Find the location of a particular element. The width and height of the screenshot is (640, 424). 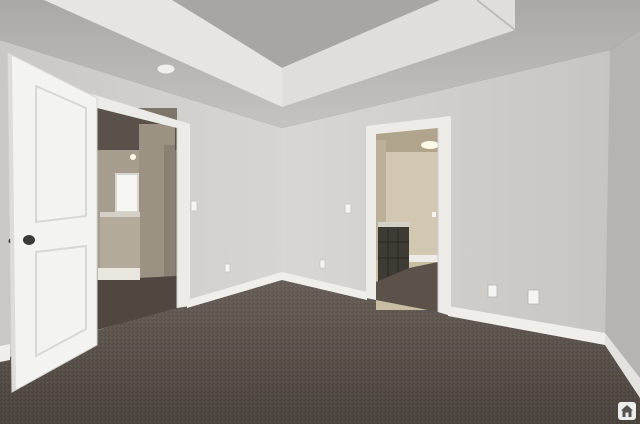

open-door is located at coordinates (52, 222).